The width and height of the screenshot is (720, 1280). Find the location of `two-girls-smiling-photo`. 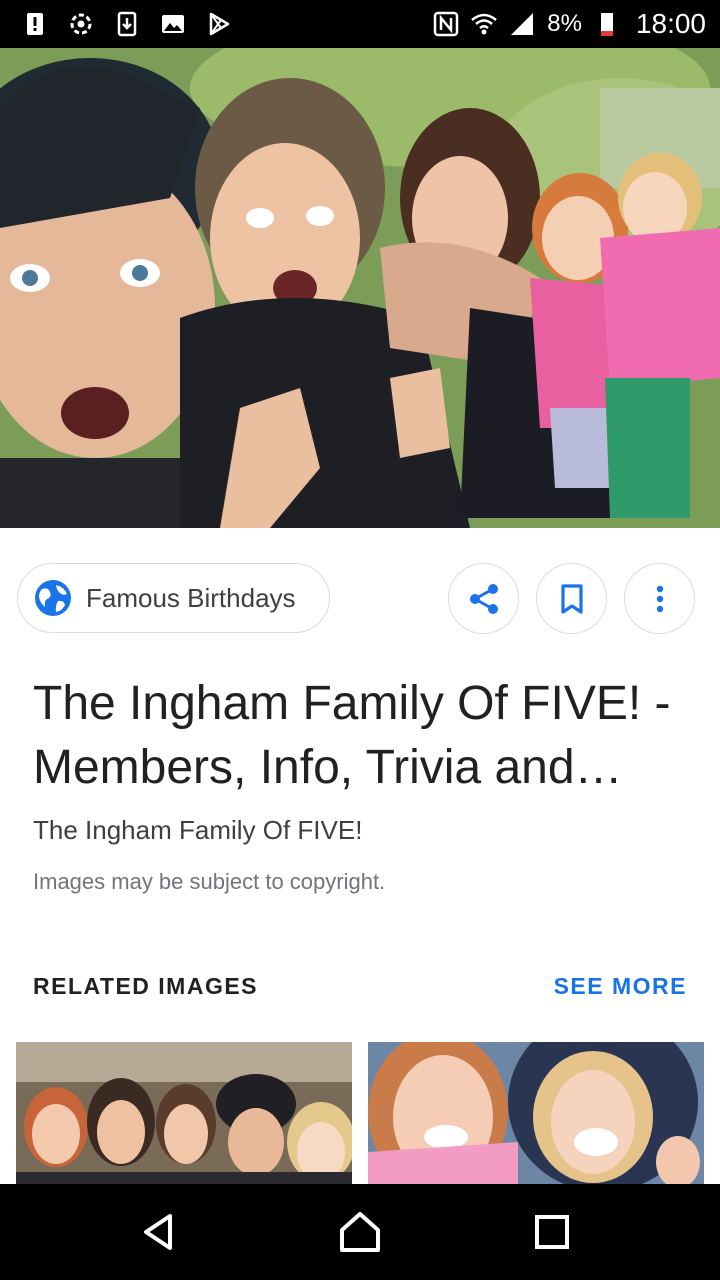

two-girls-smiling-photo is located at coordinates (536, 1113).